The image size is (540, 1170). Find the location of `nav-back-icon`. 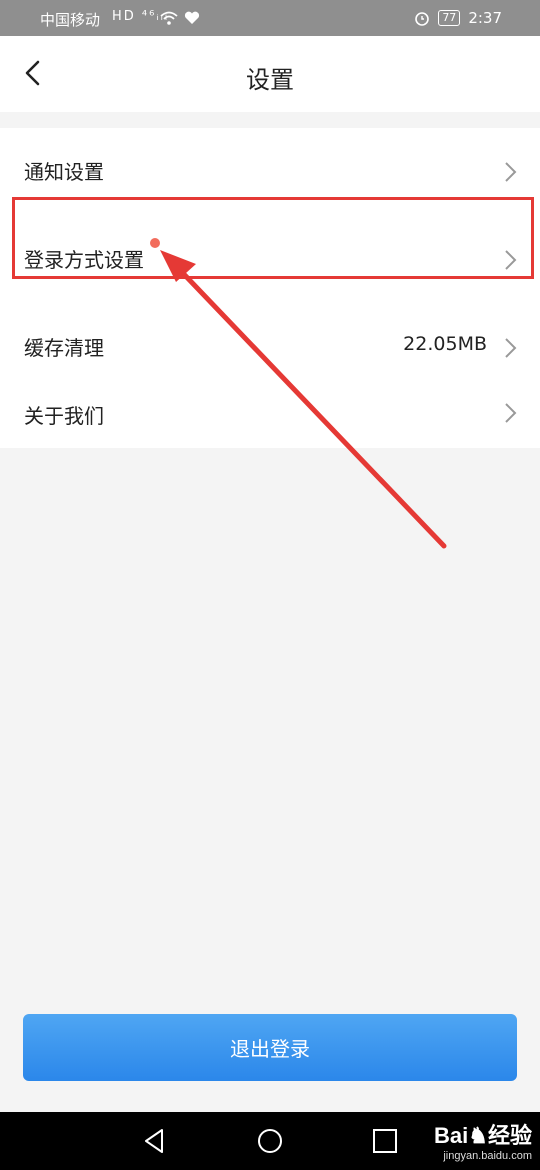

nav-back-icon is located at coordinates (155, 1141).